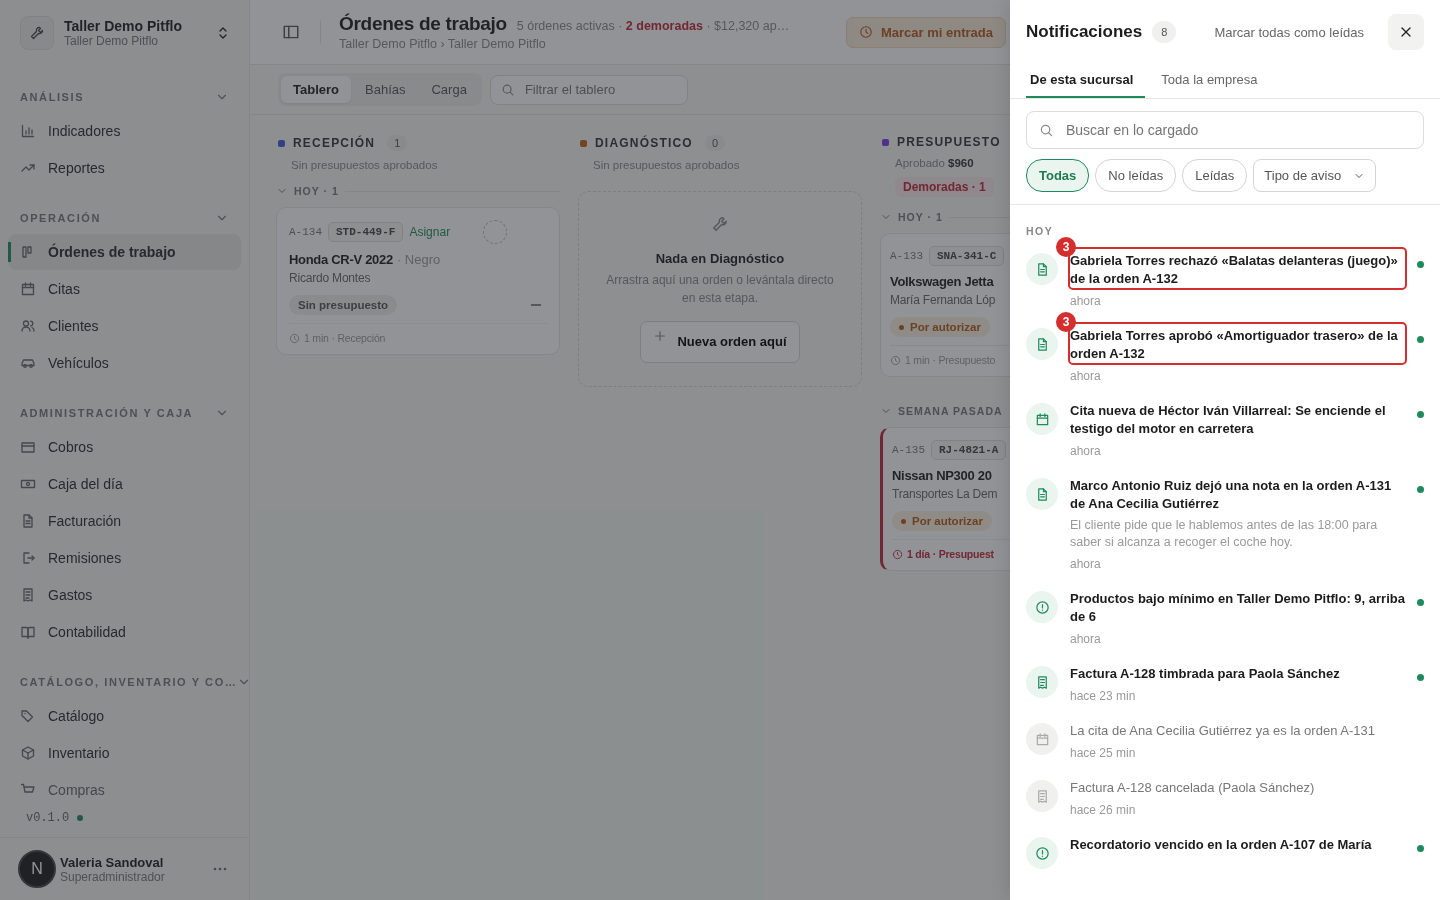  What do you see at coordinates (316, 89) in the screenshot?
I see `view-tab: Tablero` at bounding box center [316, 89].